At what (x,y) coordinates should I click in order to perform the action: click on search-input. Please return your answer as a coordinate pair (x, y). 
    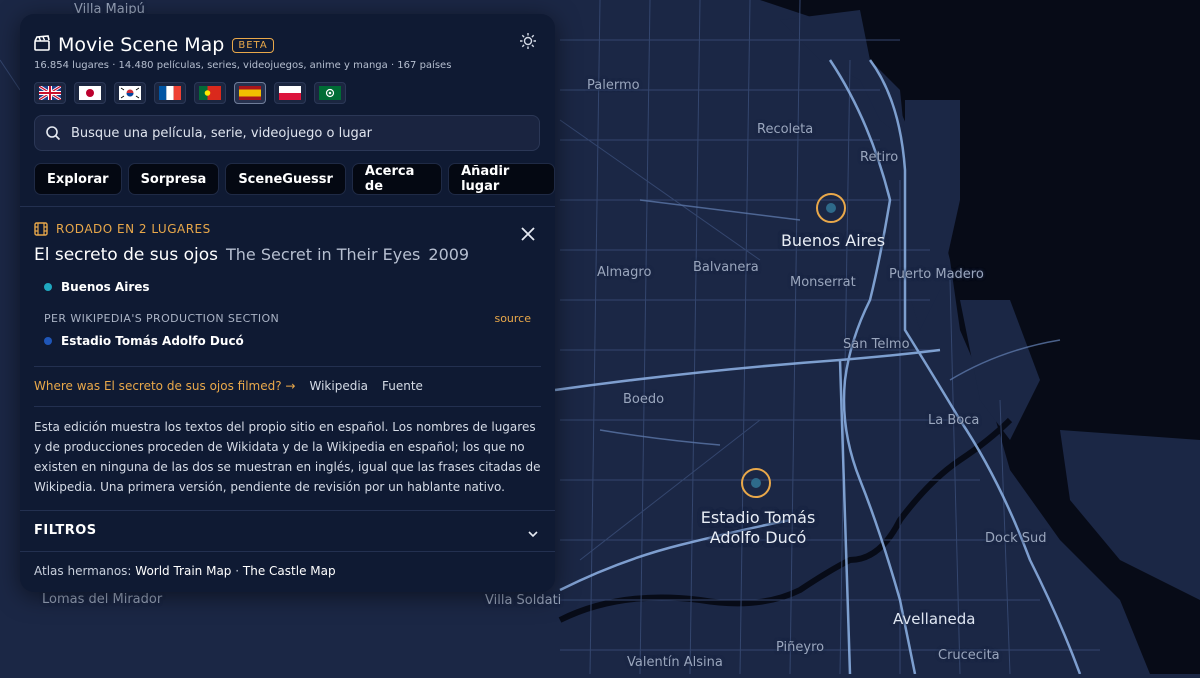
    Looking at the image, I should click on (296, 133).